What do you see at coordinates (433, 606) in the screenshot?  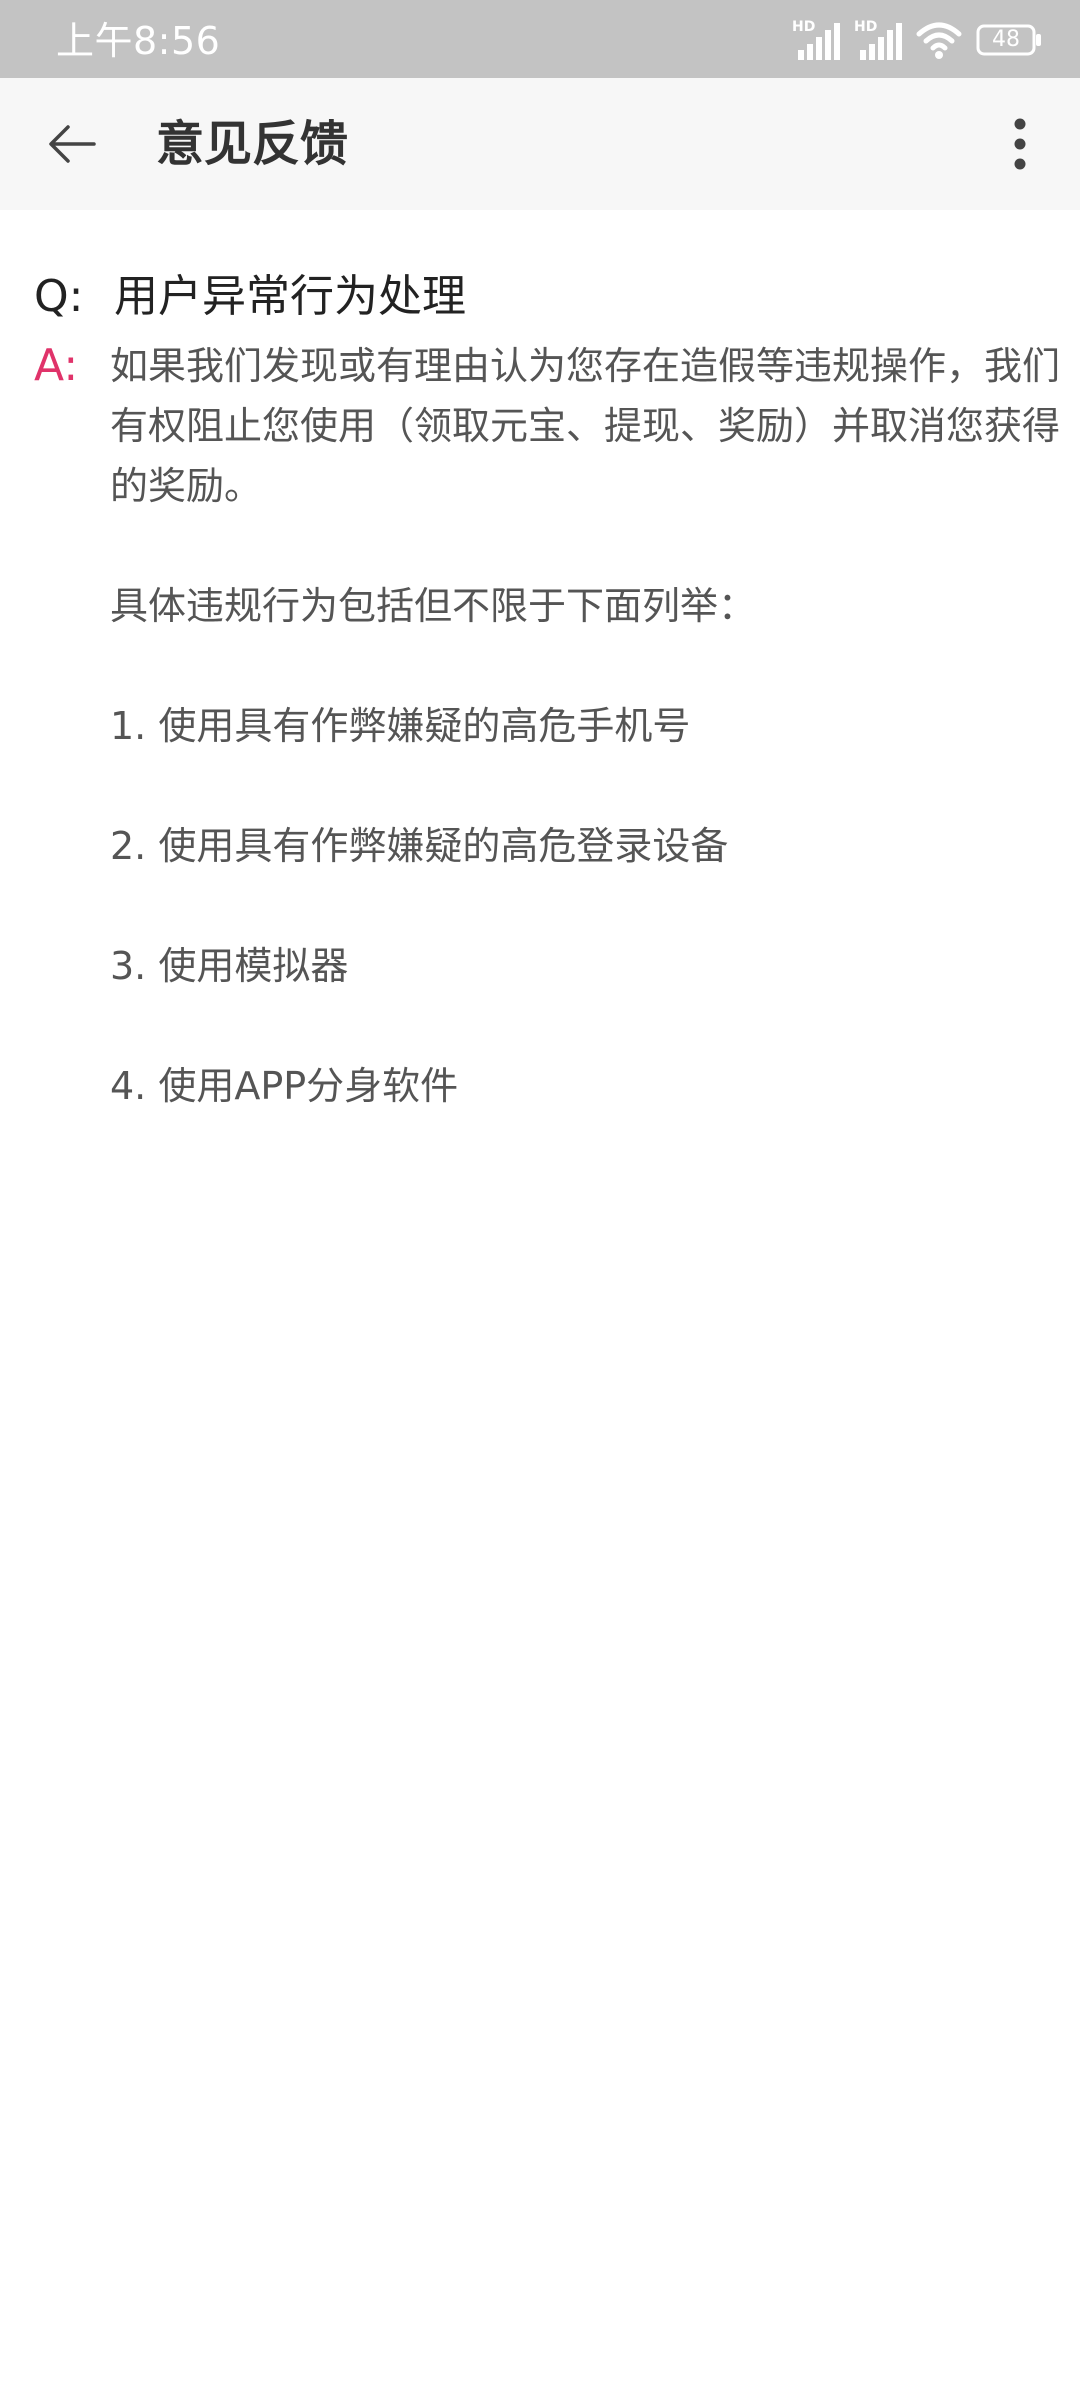 I see `answer-paragraph: 具体违规行为包括但不限于下面列举：` at bounding box center [433, 606].